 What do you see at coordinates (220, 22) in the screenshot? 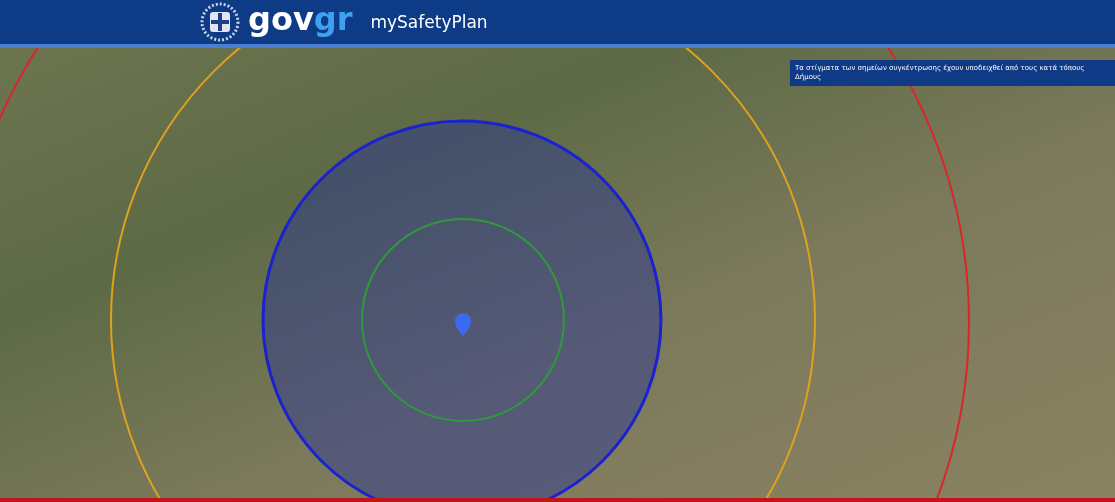
I see `emblem-icon` at bounding box center [220, 22].